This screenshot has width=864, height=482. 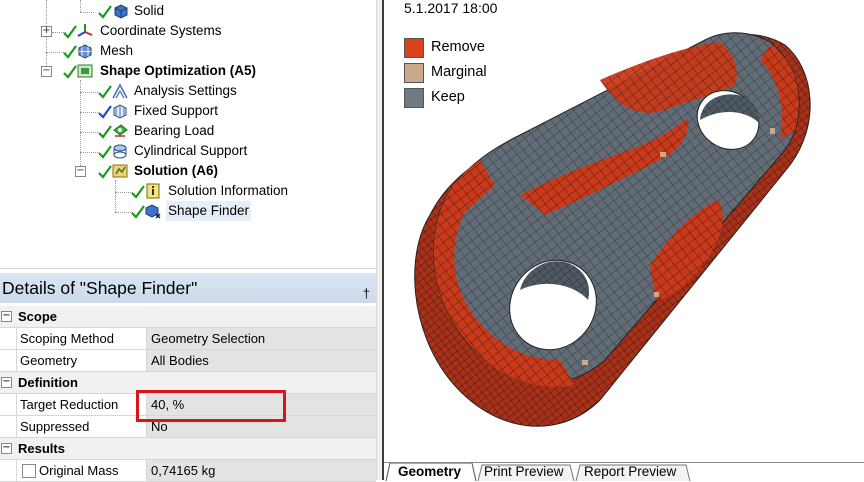 What do you see at coordinates (81, 426) in the screenshot?
I see `property-name: Suppressed` at bounding box center [81, 426].